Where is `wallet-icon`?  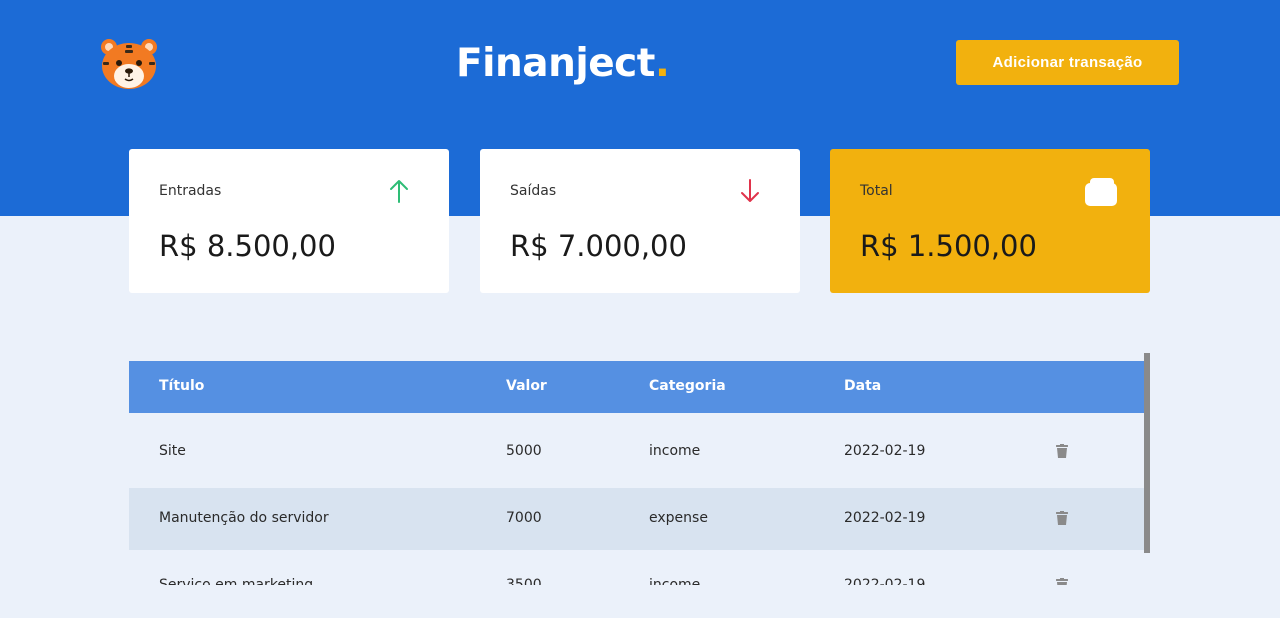 wallet-icon is located at coordinates (1101, 192).